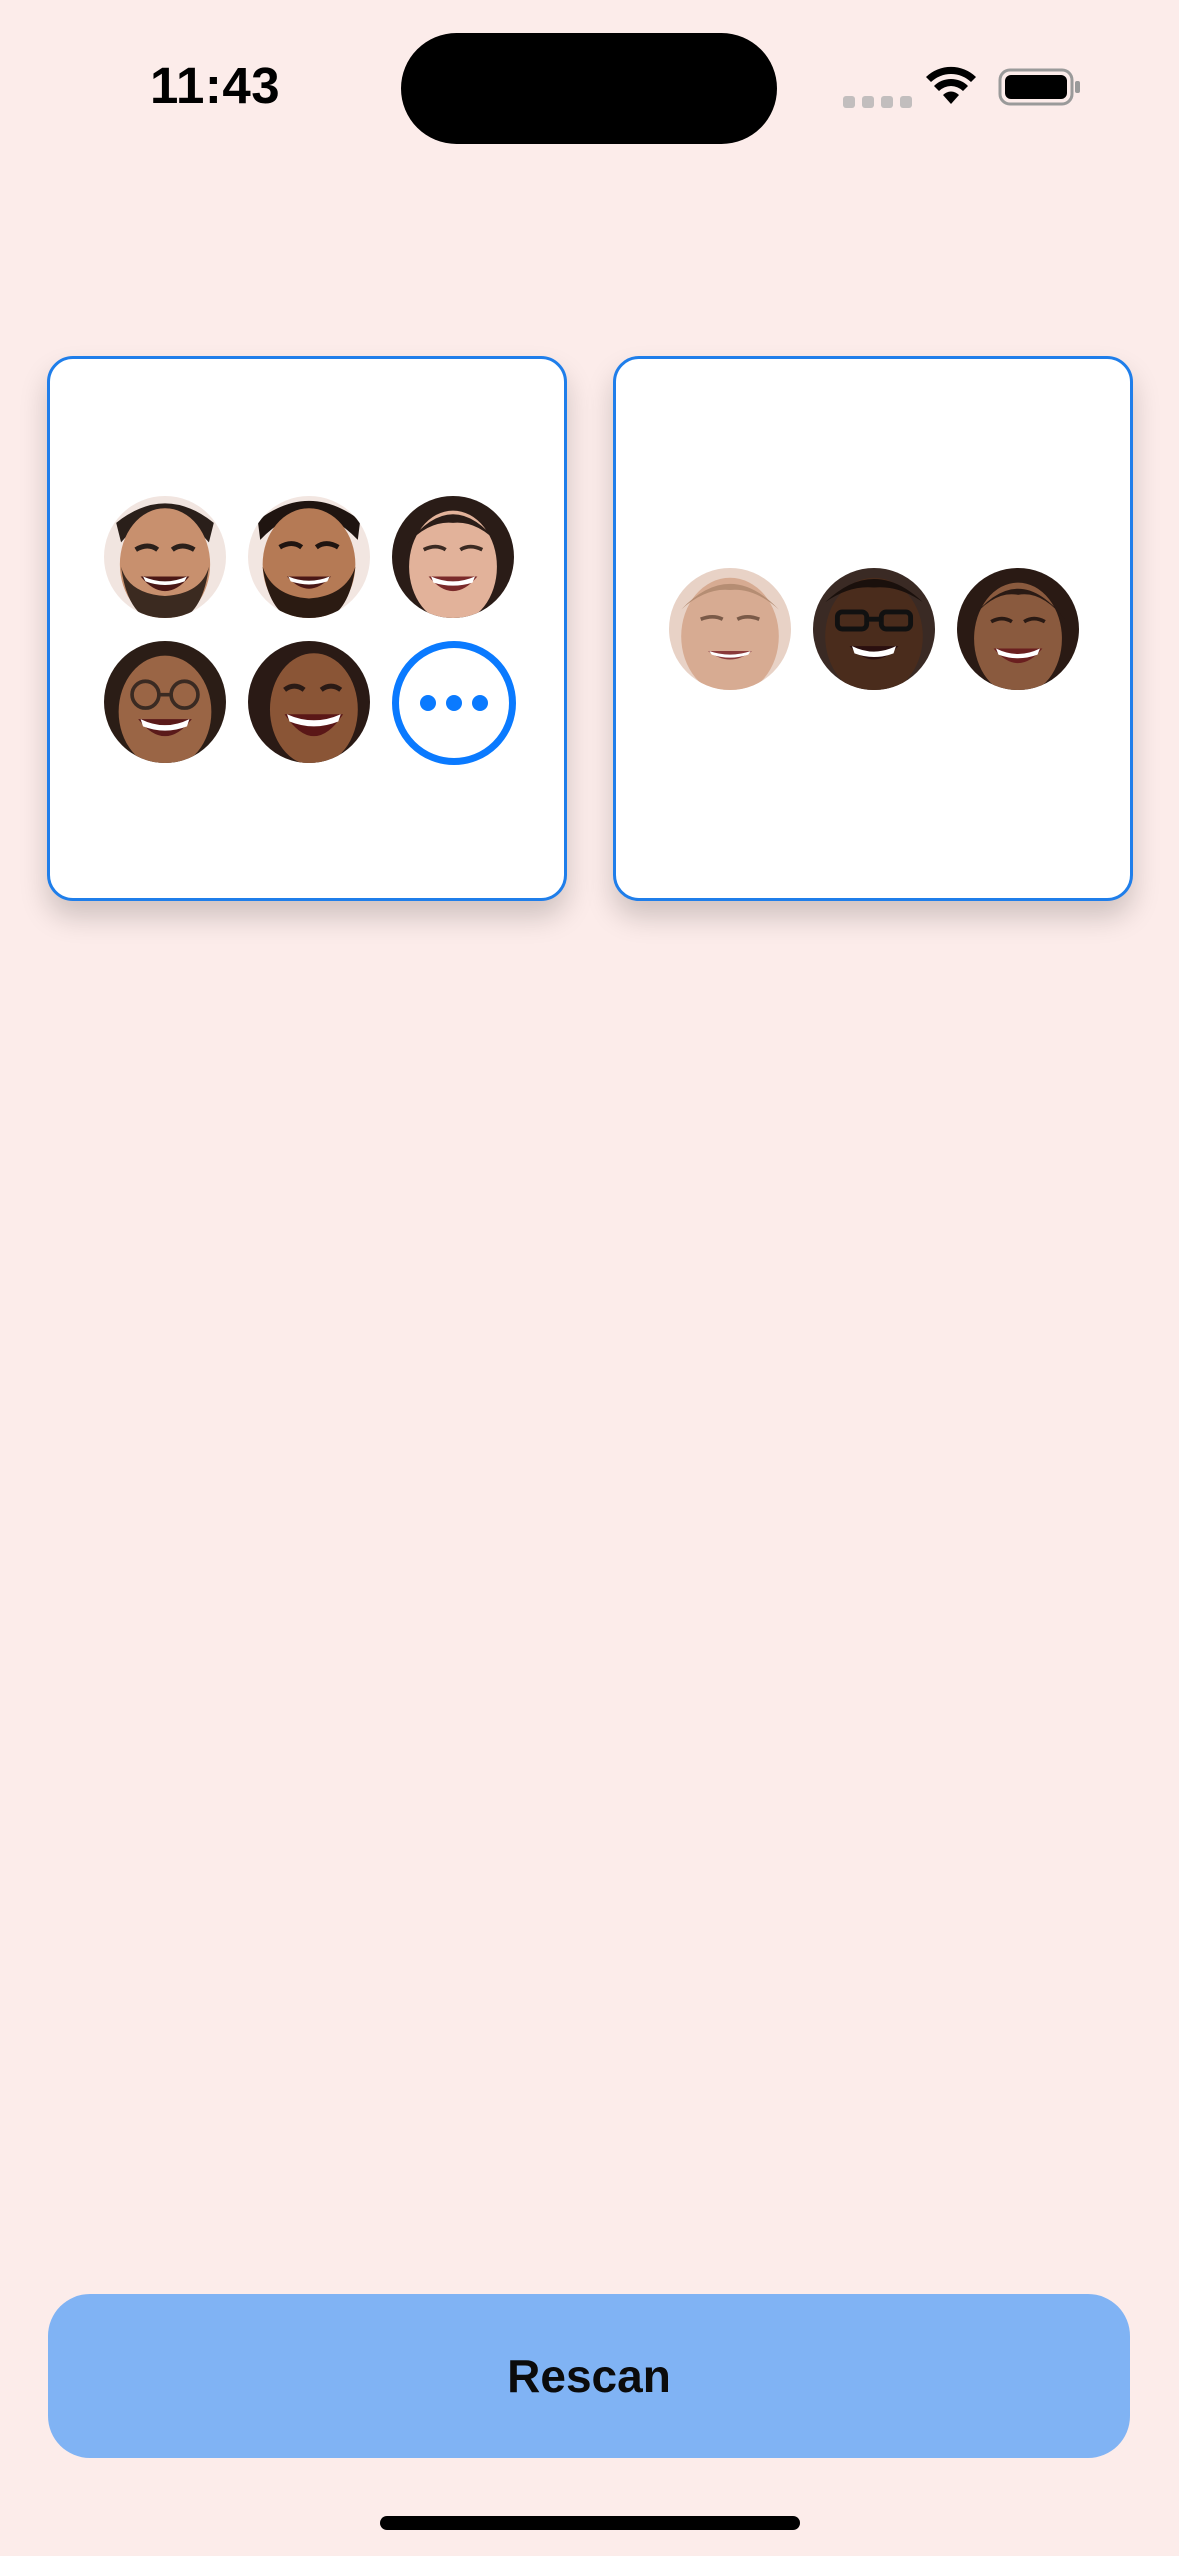  Describe the element at coordinates (1039, 87) in the screenshot. I see `battery-icon` at that location.